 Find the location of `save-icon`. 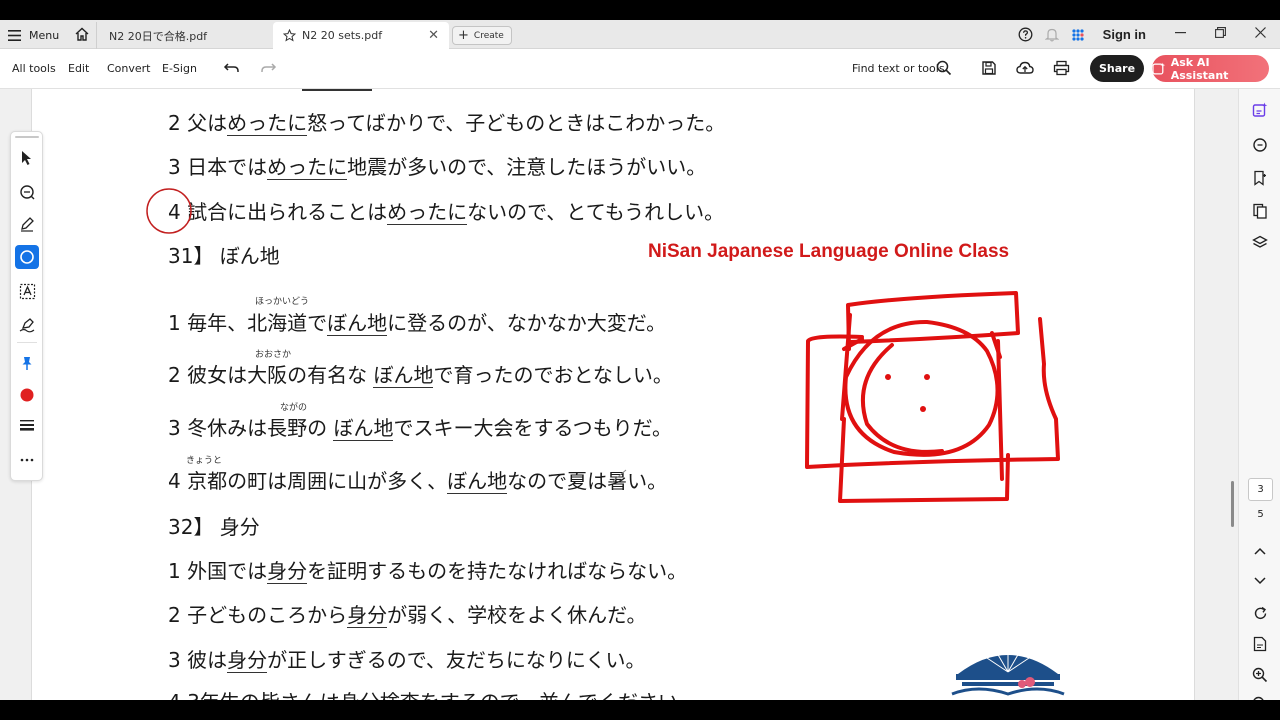

save-icon is located at coordinates (989, 70).